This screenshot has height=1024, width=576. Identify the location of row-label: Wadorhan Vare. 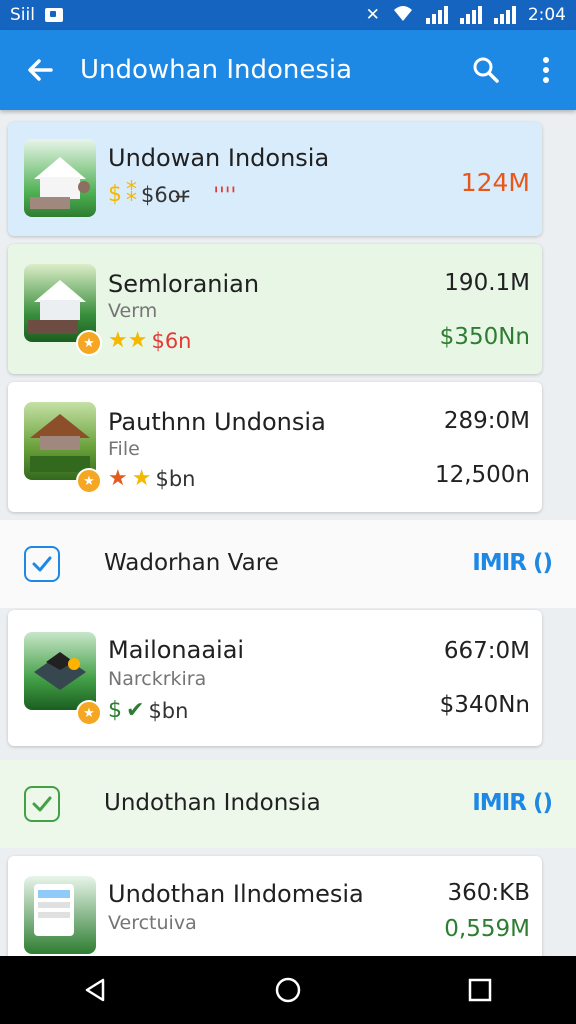
(191, 563).